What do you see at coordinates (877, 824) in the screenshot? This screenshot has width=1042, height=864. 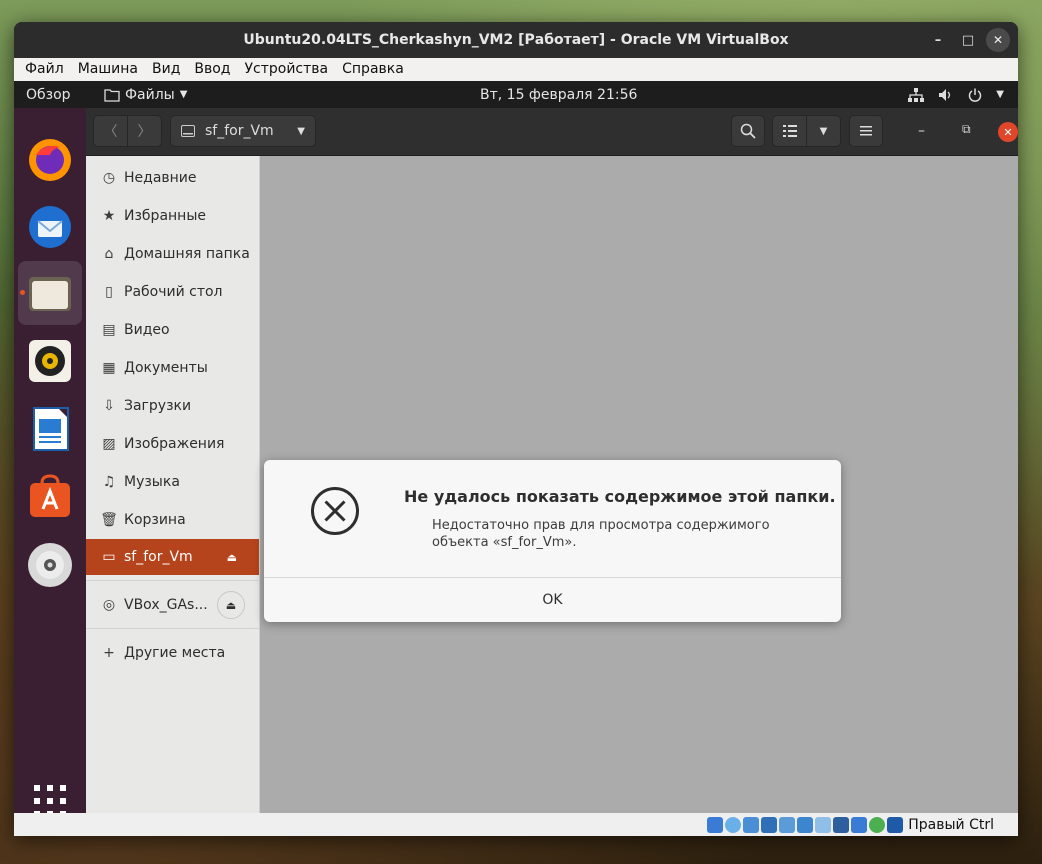 I see `mouse-integration-icon` at bounding box center [877, 824].